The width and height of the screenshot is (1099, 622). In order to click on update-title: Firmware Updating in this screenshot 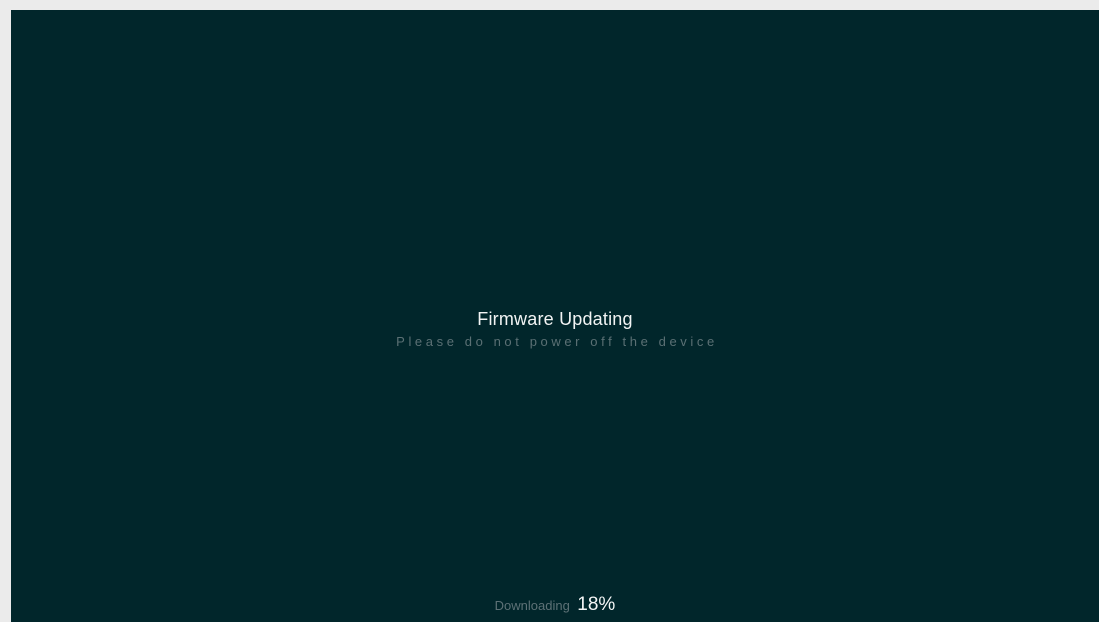, I will do `click(555, 319)`.